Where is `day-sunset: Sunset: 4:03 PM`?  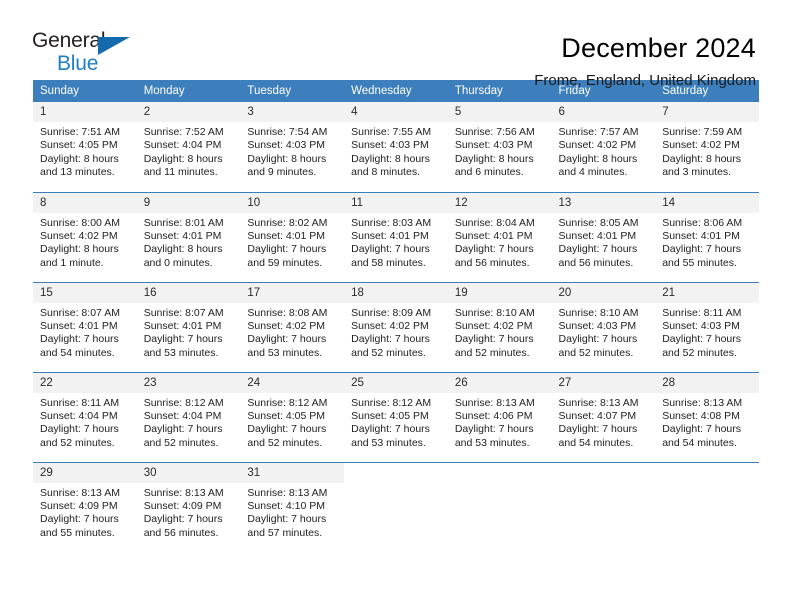 day-sunset: Sunset: 4:03 PM is located at coordinates (286, 145).